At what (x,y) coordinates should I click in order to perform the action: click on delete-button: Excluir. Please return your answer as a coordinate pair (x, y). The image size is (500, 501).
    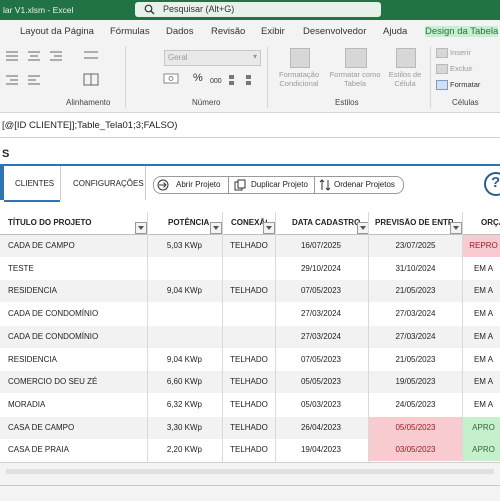
    Looking at the image, I should click on (461, 68).